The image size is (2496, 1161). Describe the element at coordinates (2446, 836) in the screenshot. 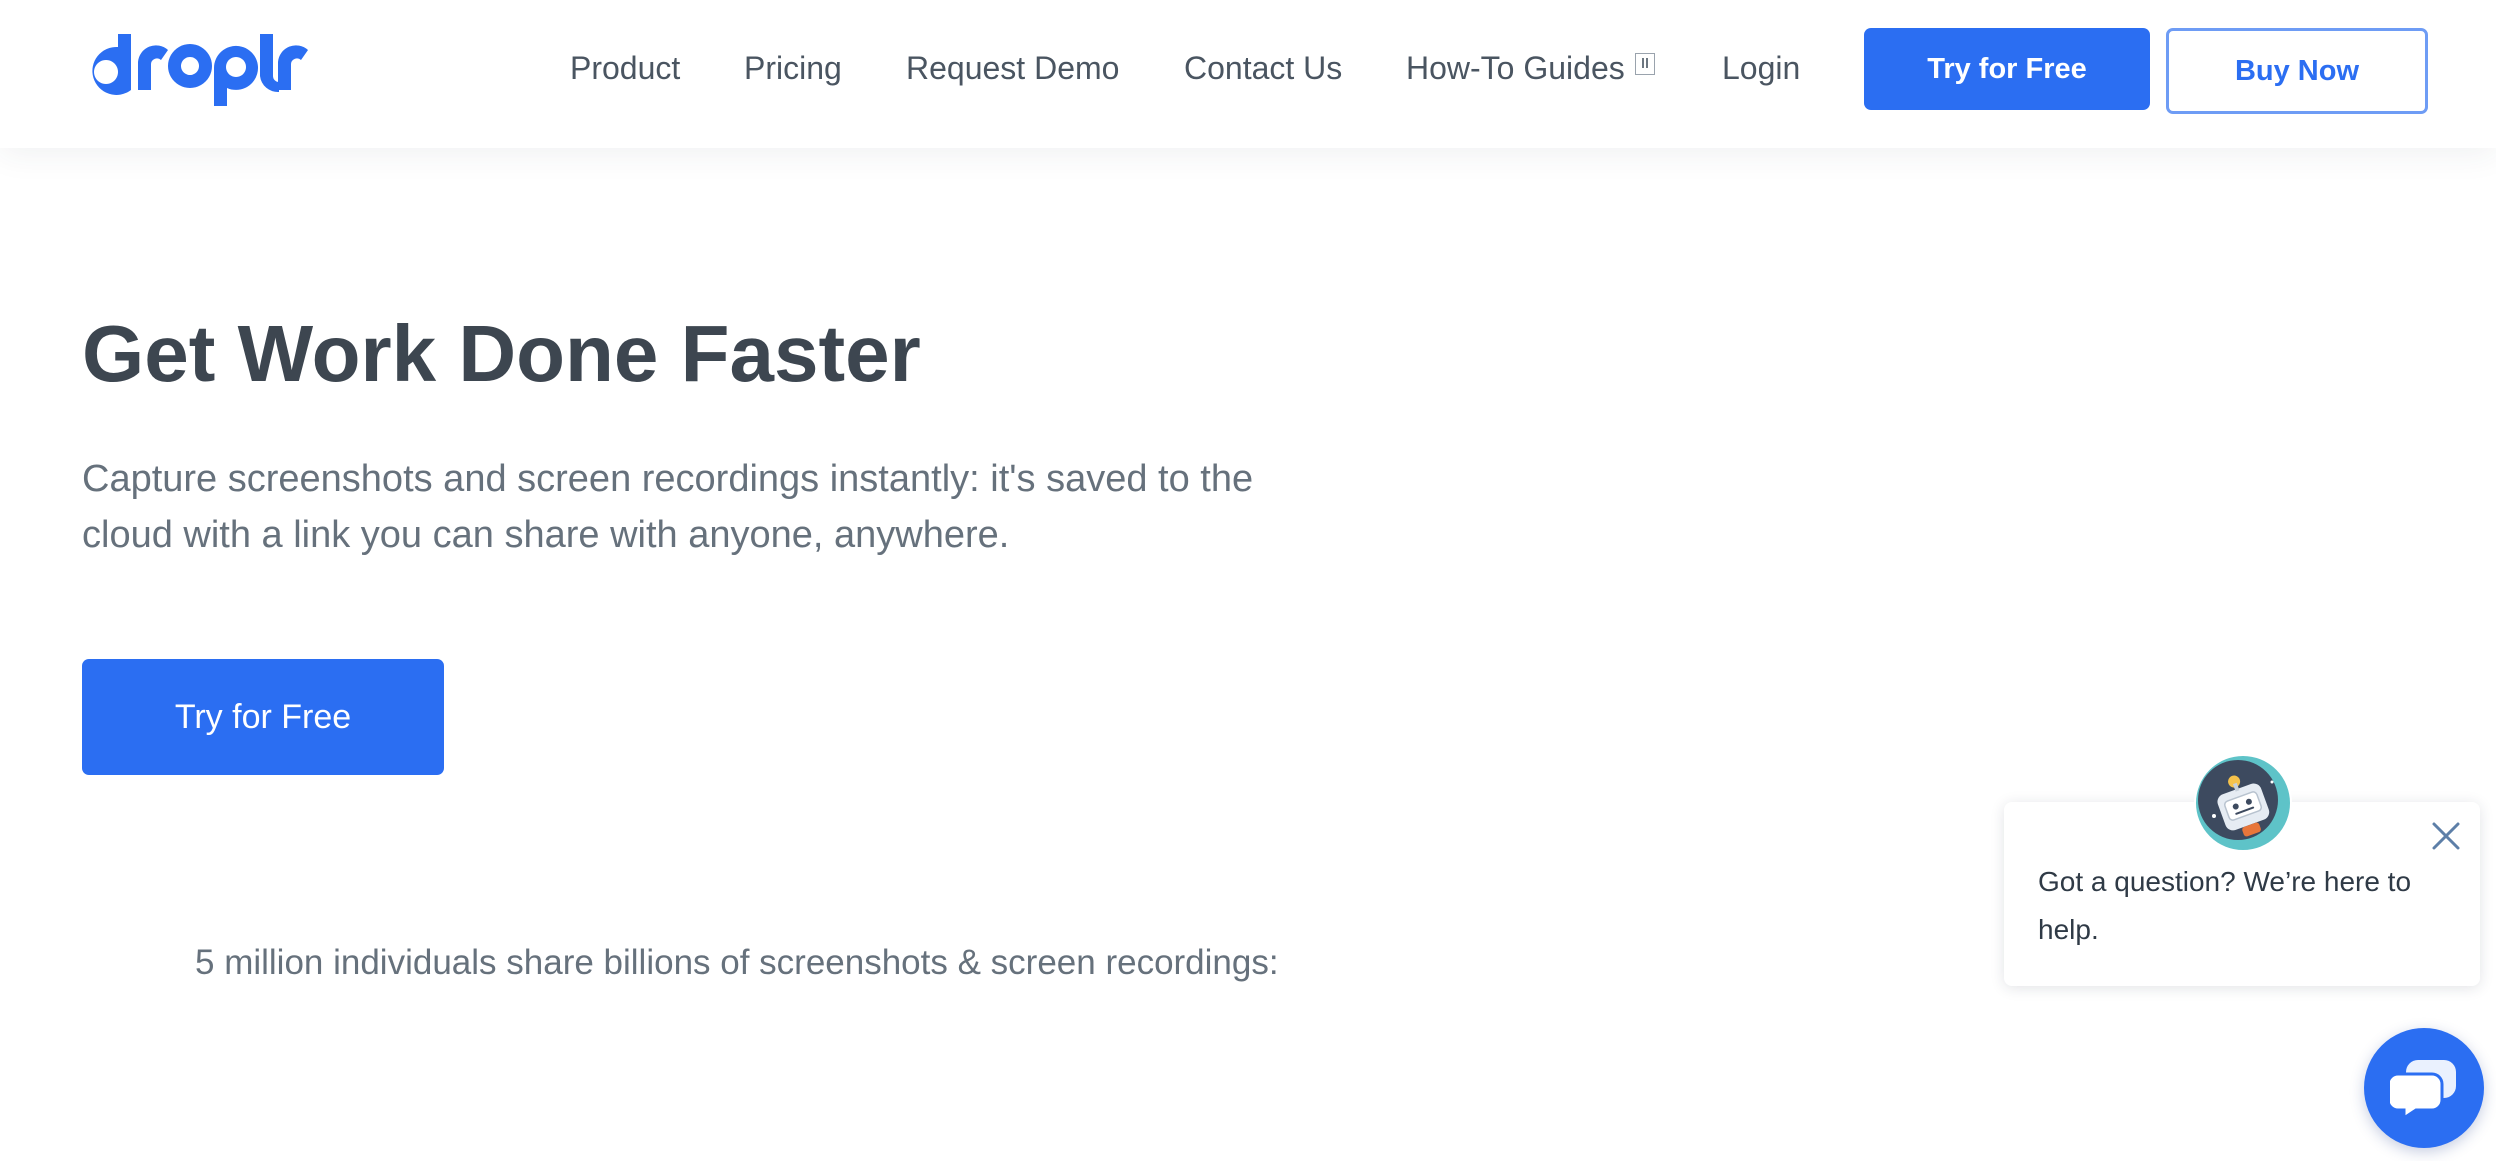

I see `close-icon` at that location.